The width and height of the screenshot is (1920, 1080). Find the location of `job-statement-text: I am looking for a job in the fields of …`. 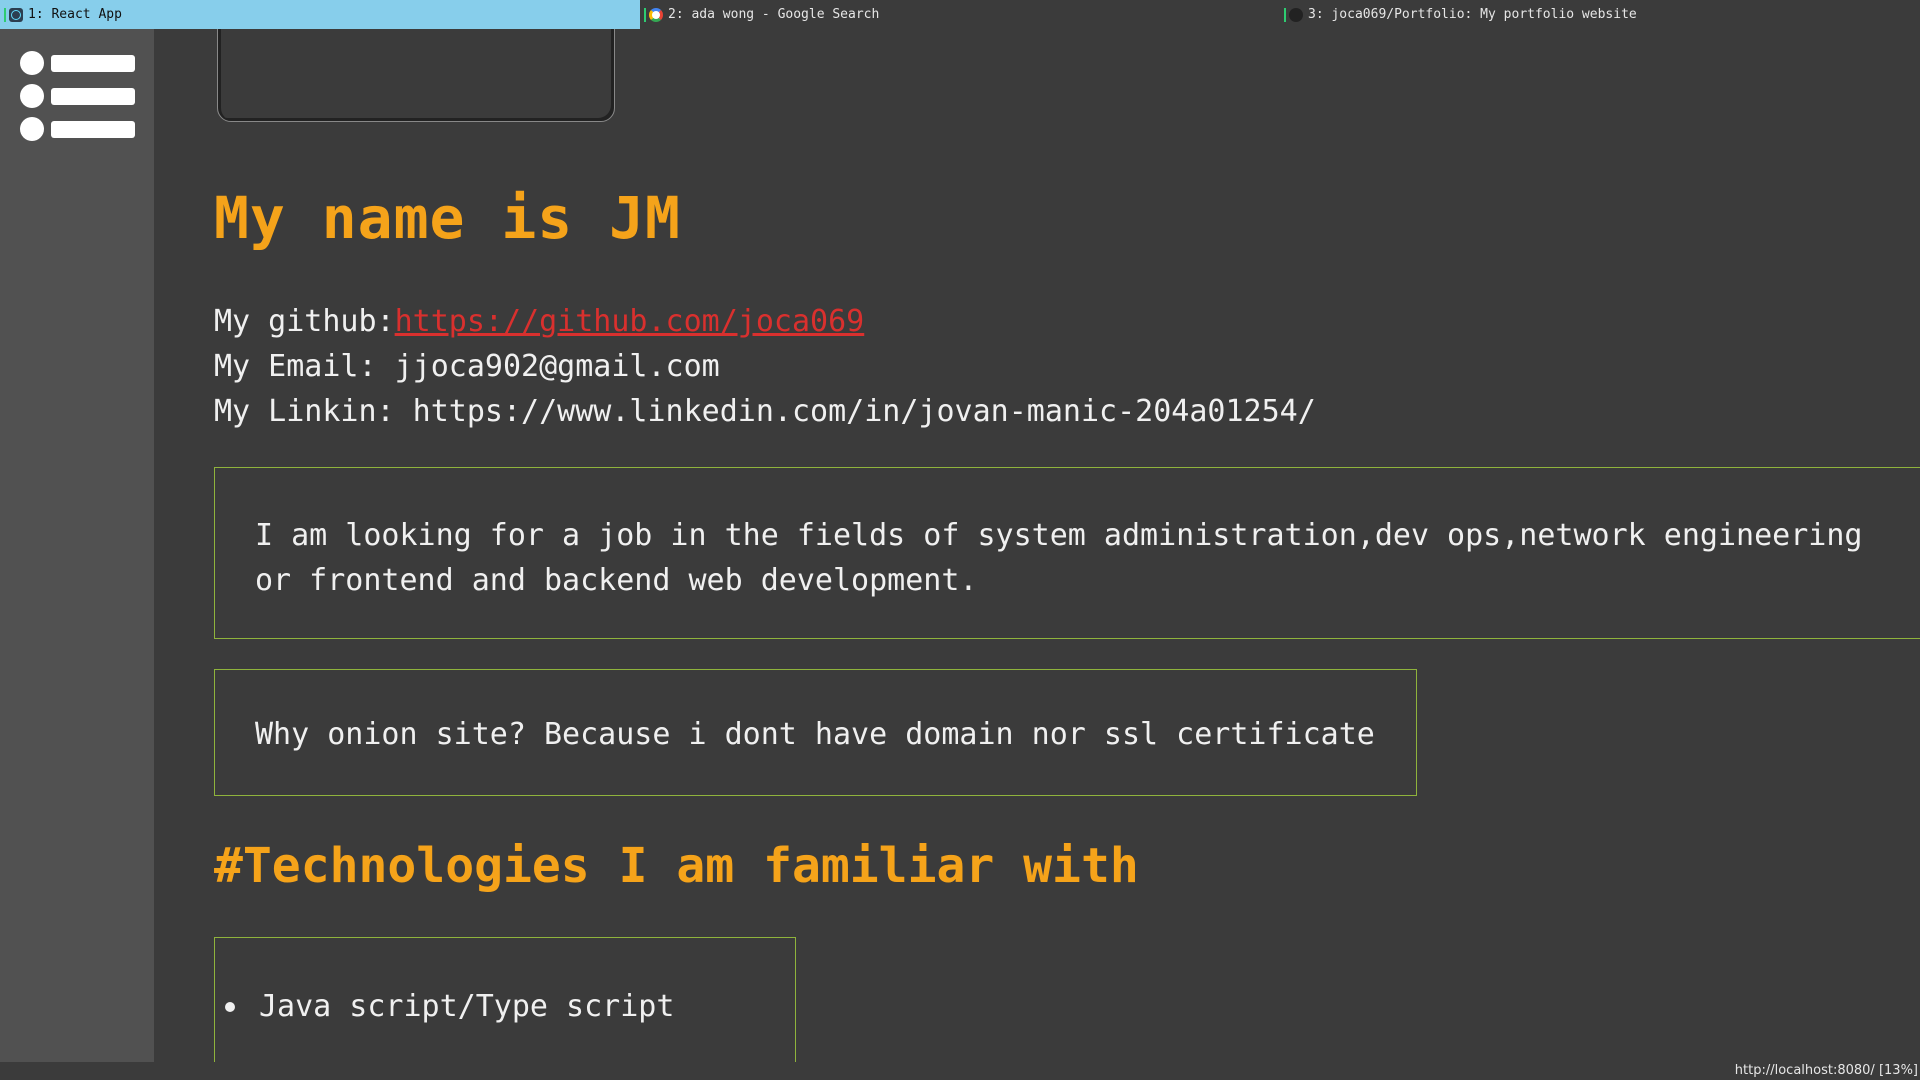

job-statement-text: I am looking for a job in the fields of … is located at coordinates (1059, 558).